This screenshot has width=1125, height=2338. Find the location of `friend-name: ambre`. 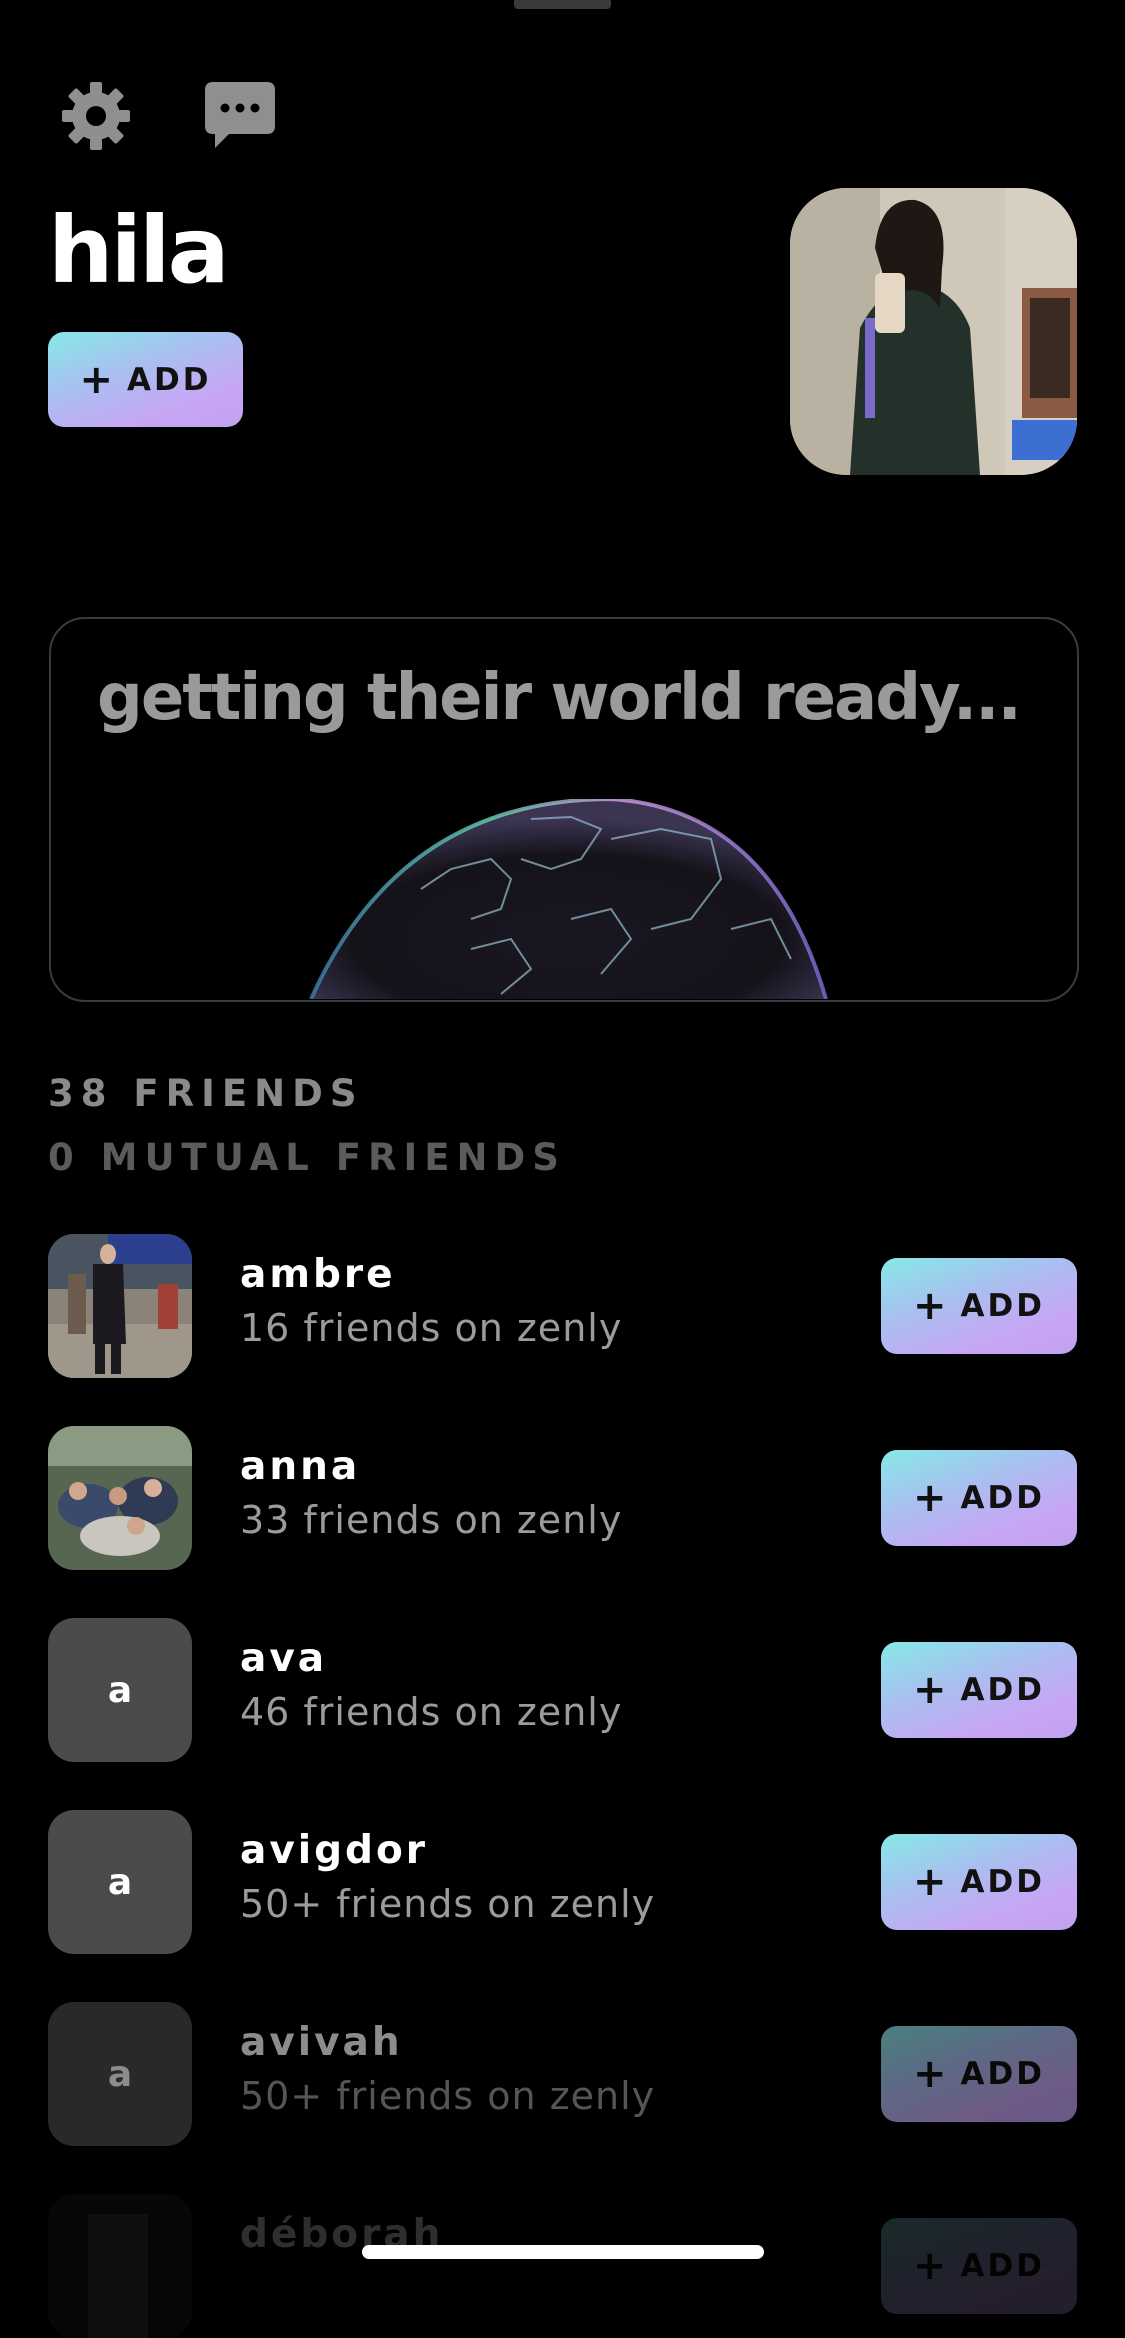

friend-name: ambre is located at coordinates (318, 1274).